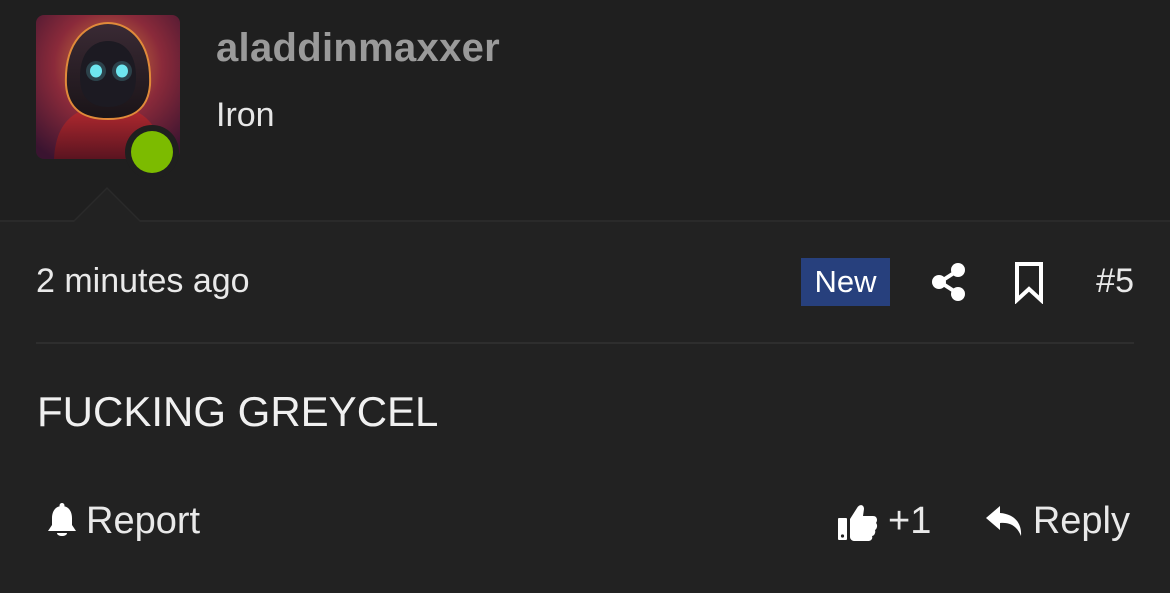 The height and width of the screenshot is (593, 1170). What do you see at coordinates (845, 282) in the screenshot?
I see `new-badge: New` at bounding box center [845, 282].